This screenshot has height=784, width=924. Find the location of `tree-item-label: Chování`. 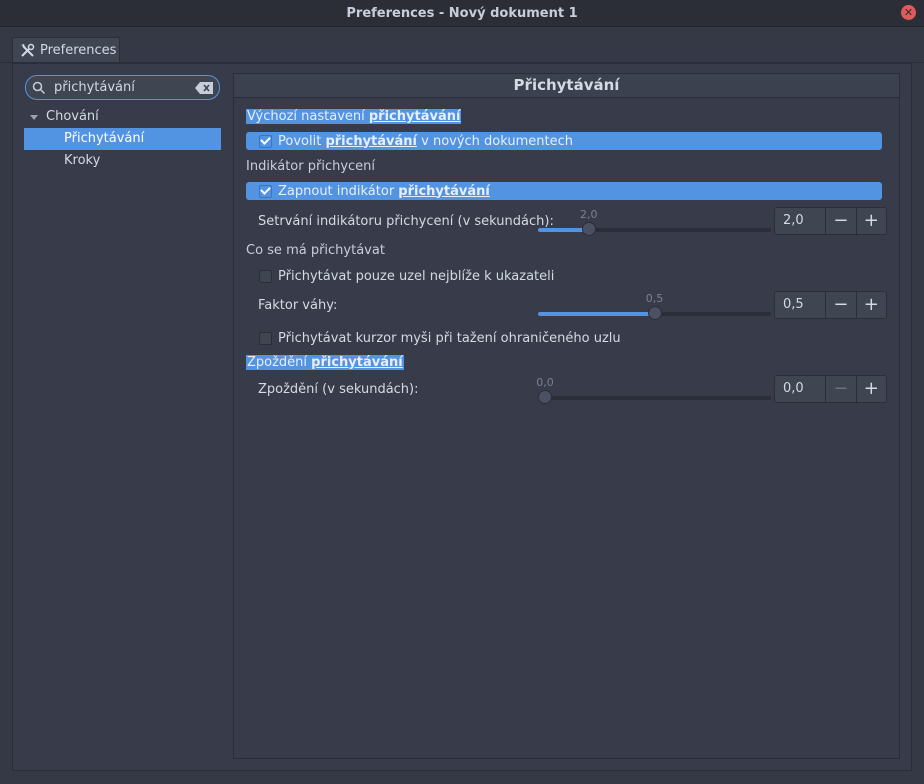

tree-item-label: Chování is located at coordinates (72, 116).